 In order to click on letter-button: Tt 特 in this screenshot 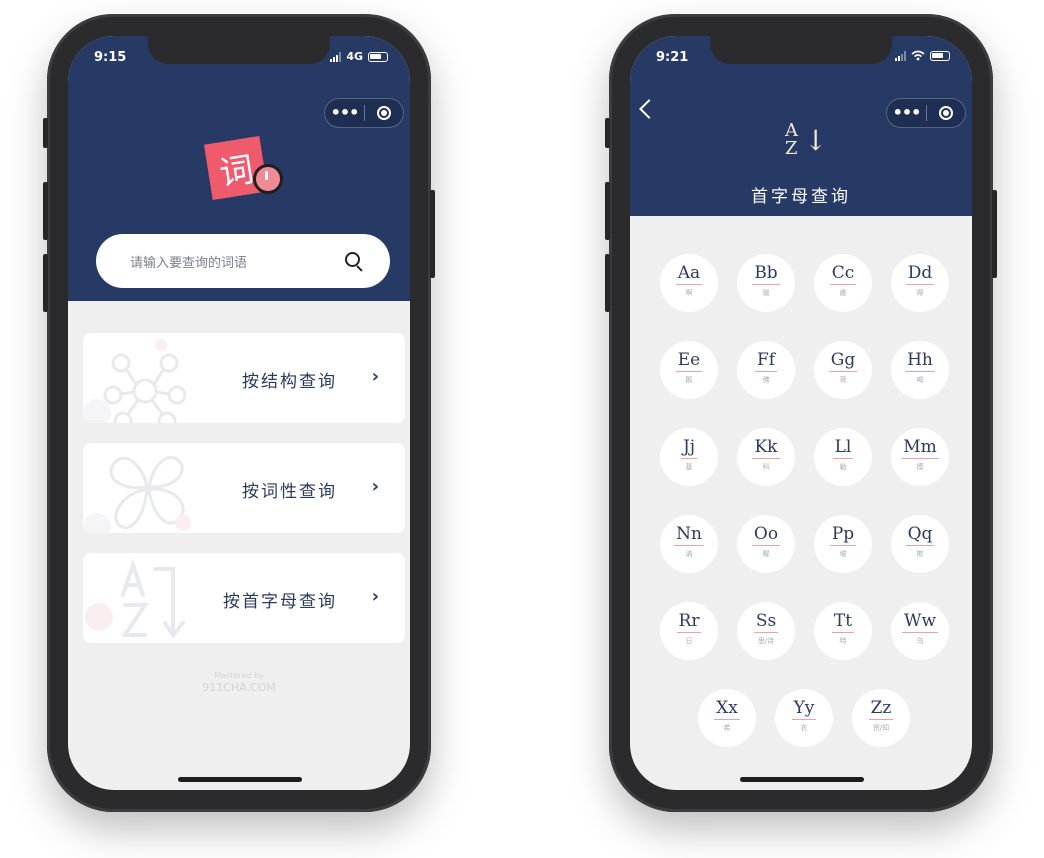, I will do `click(843, 631)`.